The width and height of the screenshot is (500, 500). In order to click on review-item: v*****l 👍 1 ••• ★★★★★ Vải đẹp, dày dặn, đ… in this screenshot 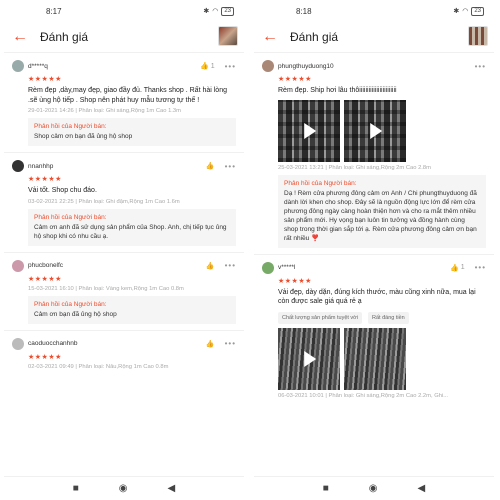, I will do `click(374, 331)`.